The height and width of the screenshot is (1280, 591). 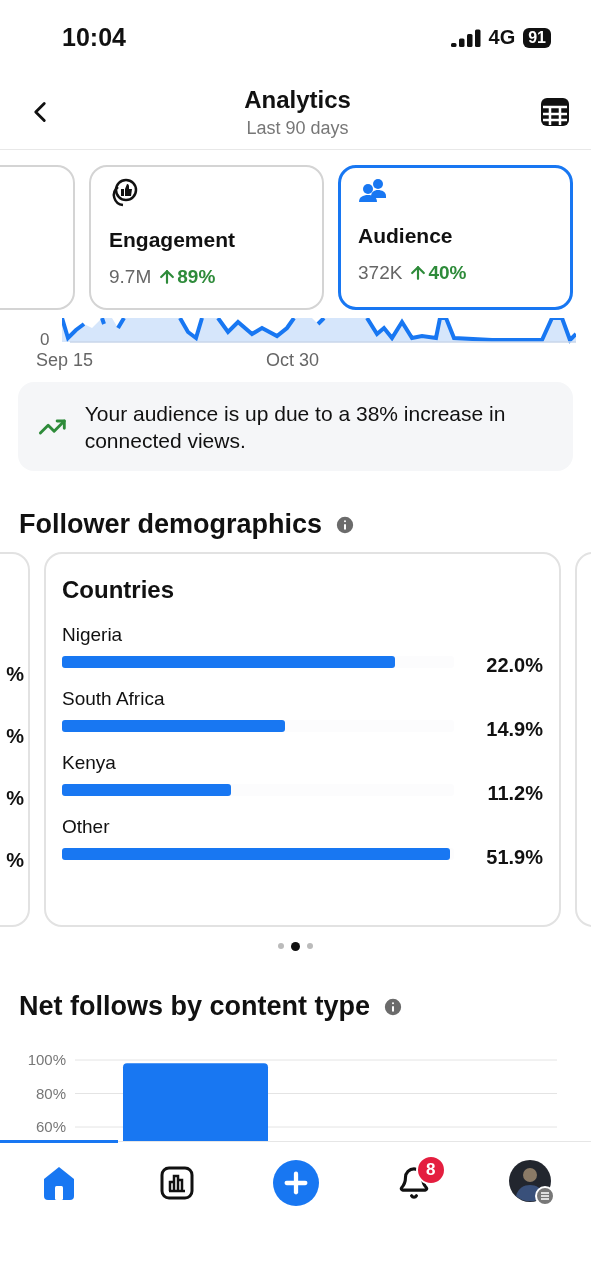 I want to click on section-title: Follower demographics, so click(x=171, y=524).